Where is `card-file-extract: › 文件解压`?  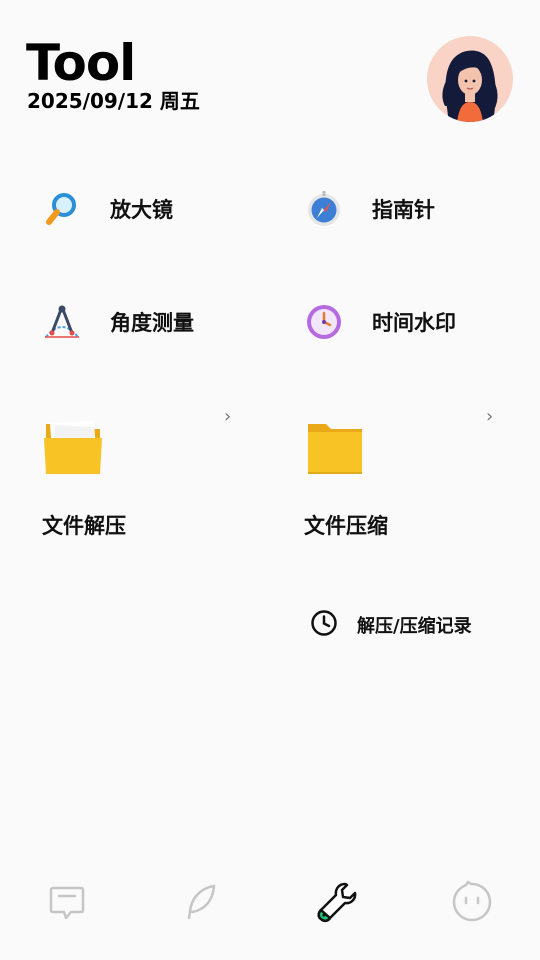 card-file-extract: › 文件解压 is located at coordinates (142, 475).